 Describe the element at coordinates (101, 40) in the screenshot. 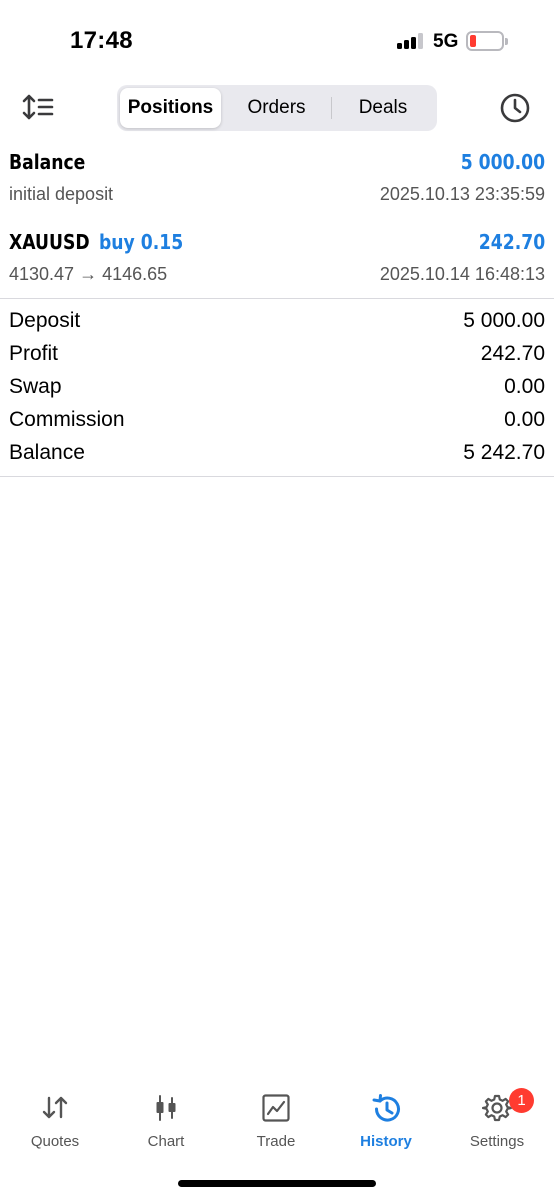

I see `status-time: 17:48` at that location.